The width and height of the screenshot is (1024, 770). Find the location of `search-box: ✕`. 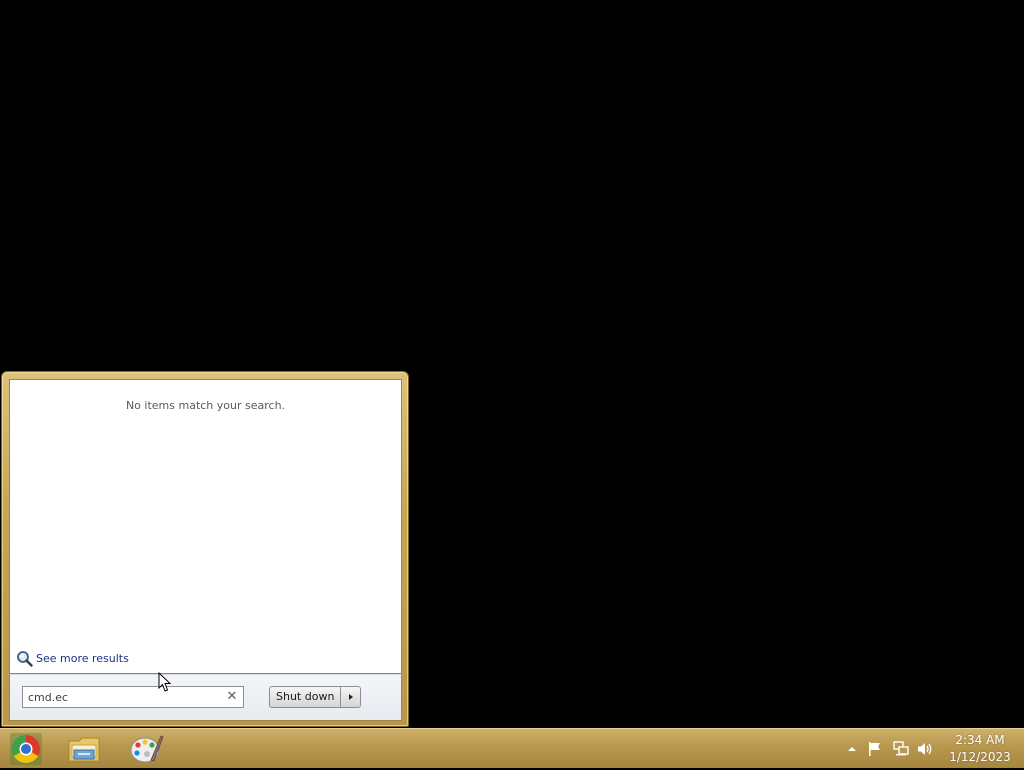

search-box: ✕ is located at coordinates (133, 697).